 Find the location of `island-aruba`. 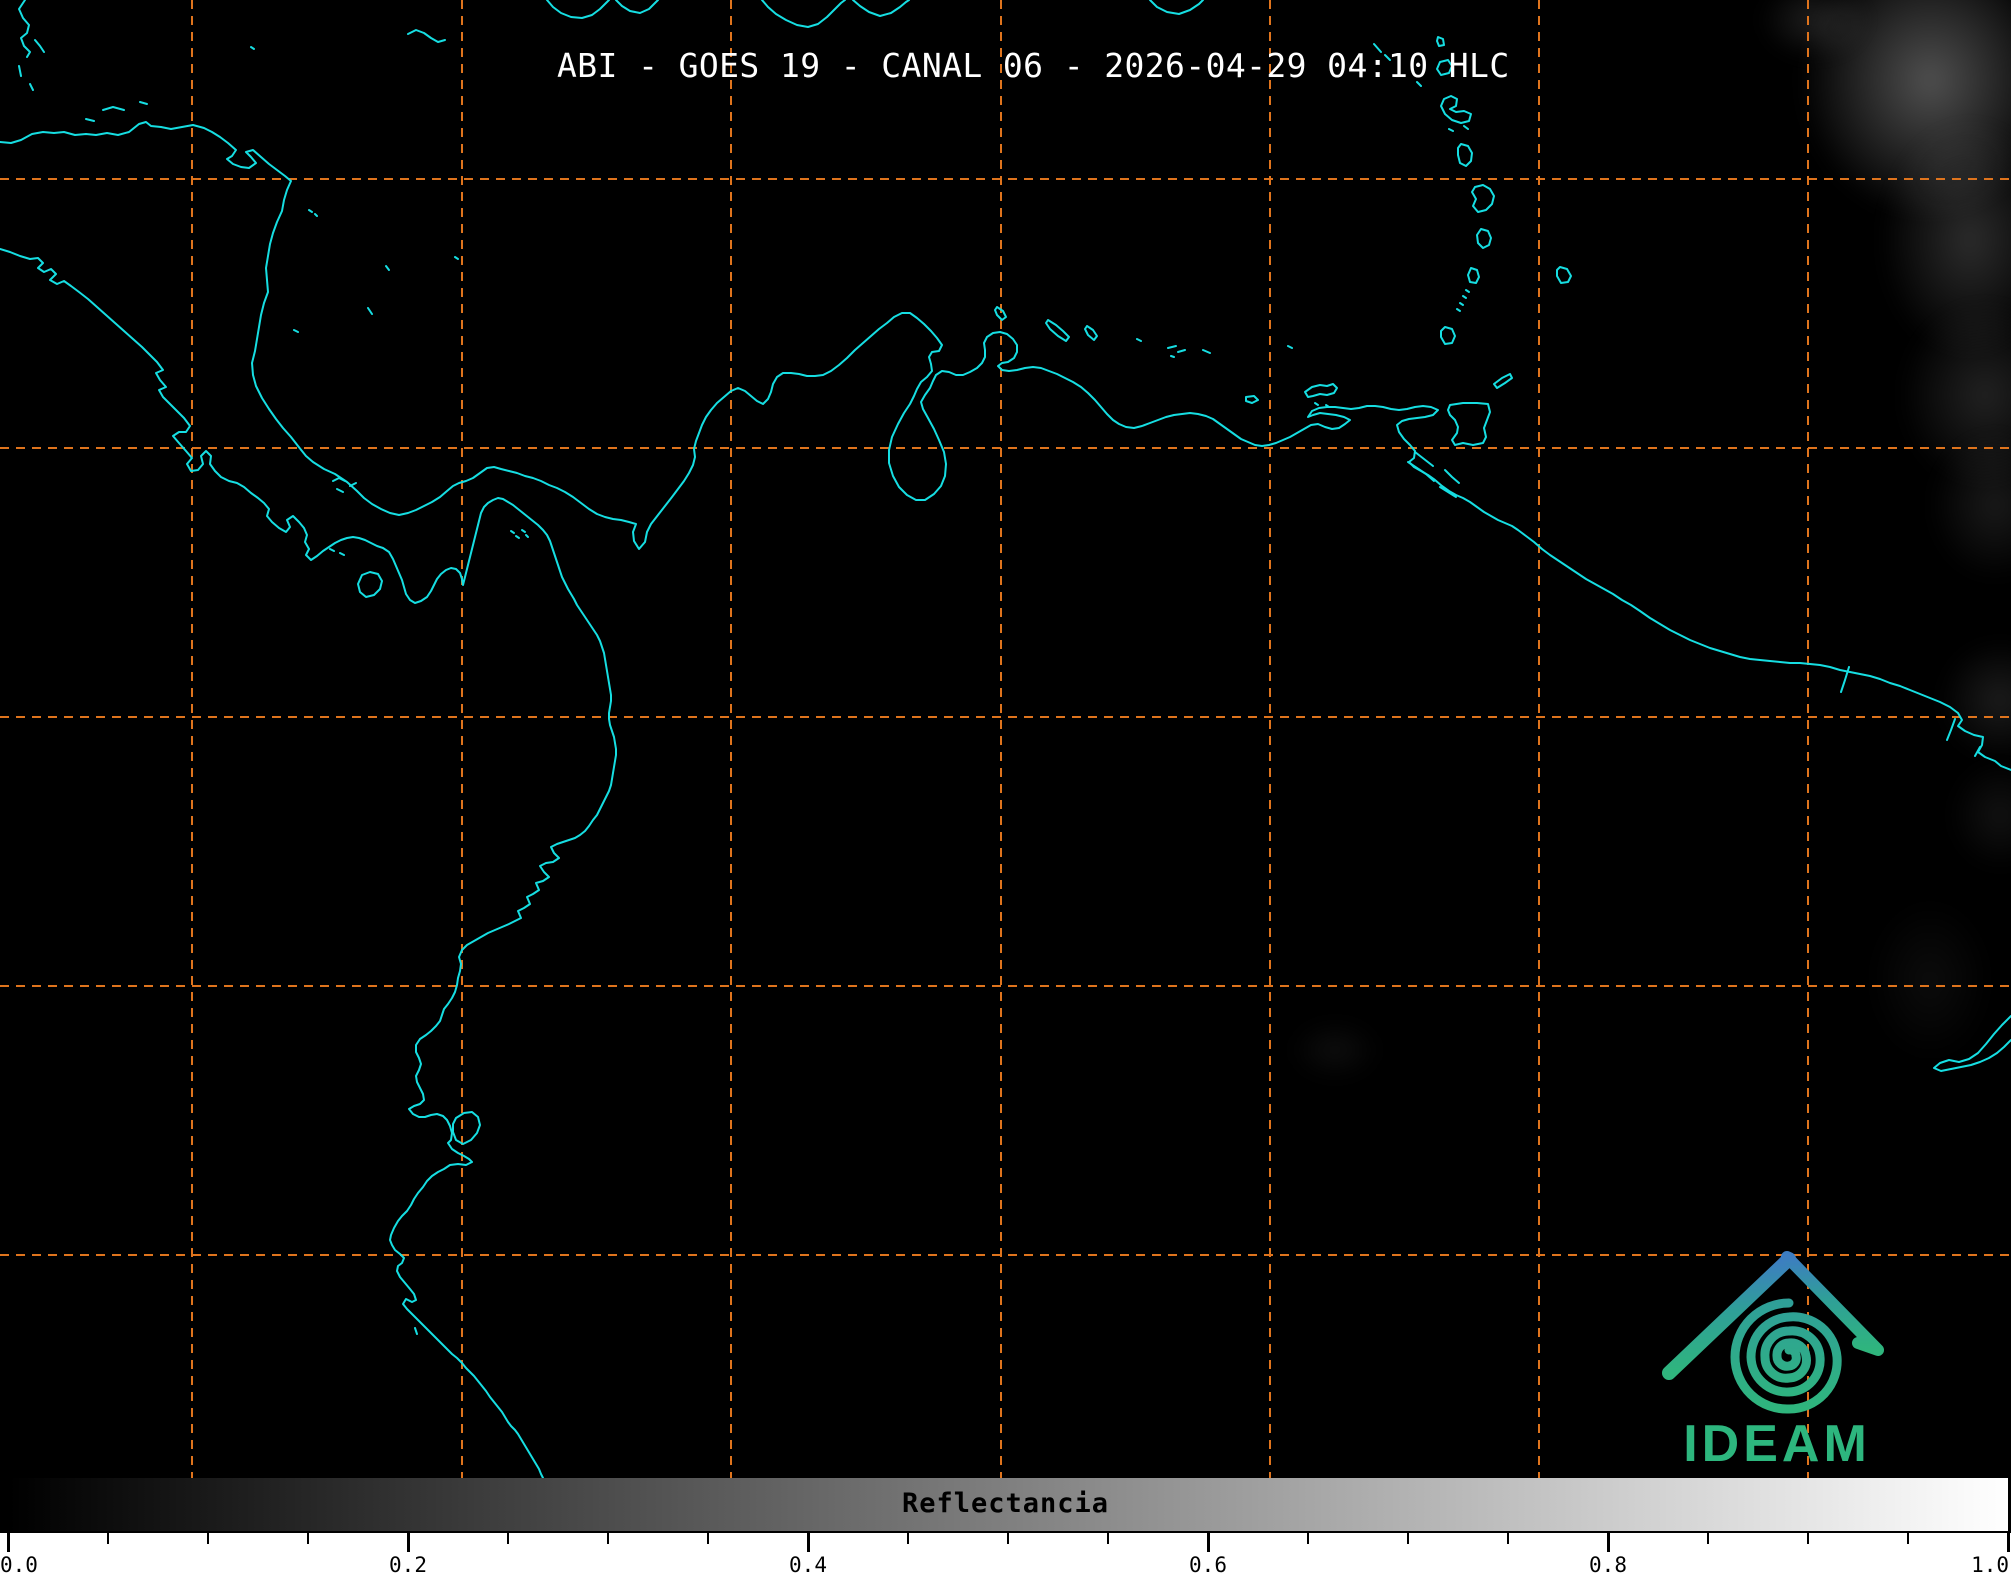

island-aruba is located at coordinates (1000, 313).